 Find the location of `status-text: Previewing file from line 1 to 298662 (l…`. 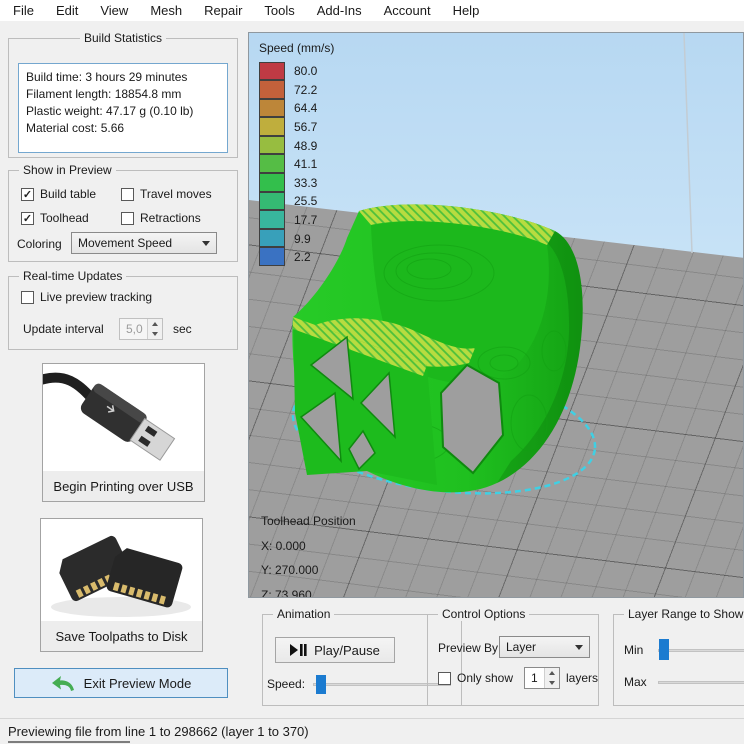

status-text: Previewing file from line 1 to 298662 (l… is located at coordinates (158, 731).